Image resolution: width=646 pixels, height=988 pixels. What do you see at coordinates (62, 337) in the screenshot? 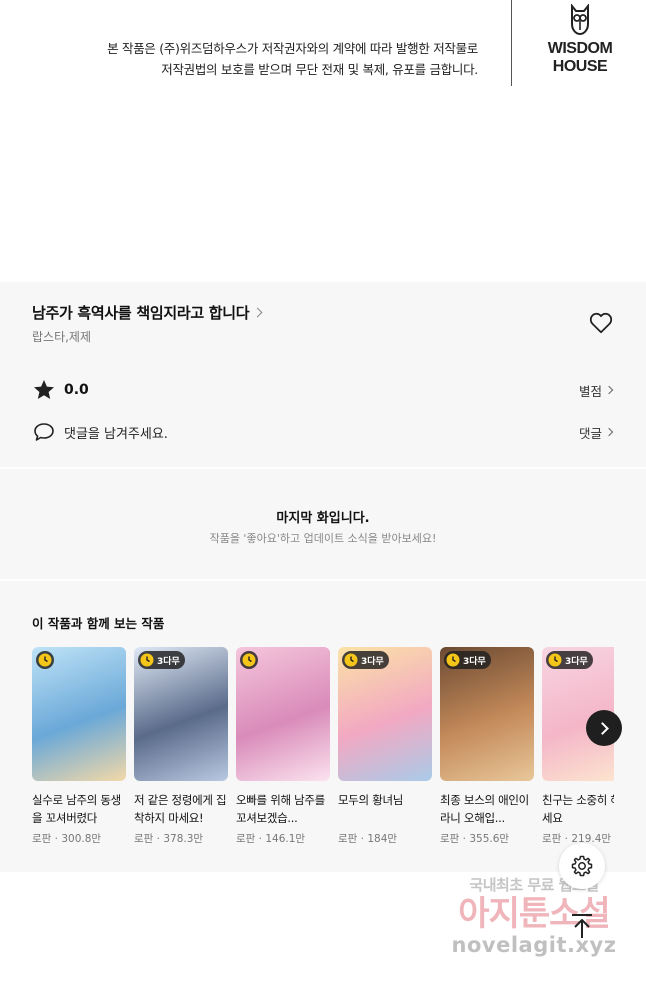
I see `work-author: 랍스타,제제` at bounding box center [62, 337].